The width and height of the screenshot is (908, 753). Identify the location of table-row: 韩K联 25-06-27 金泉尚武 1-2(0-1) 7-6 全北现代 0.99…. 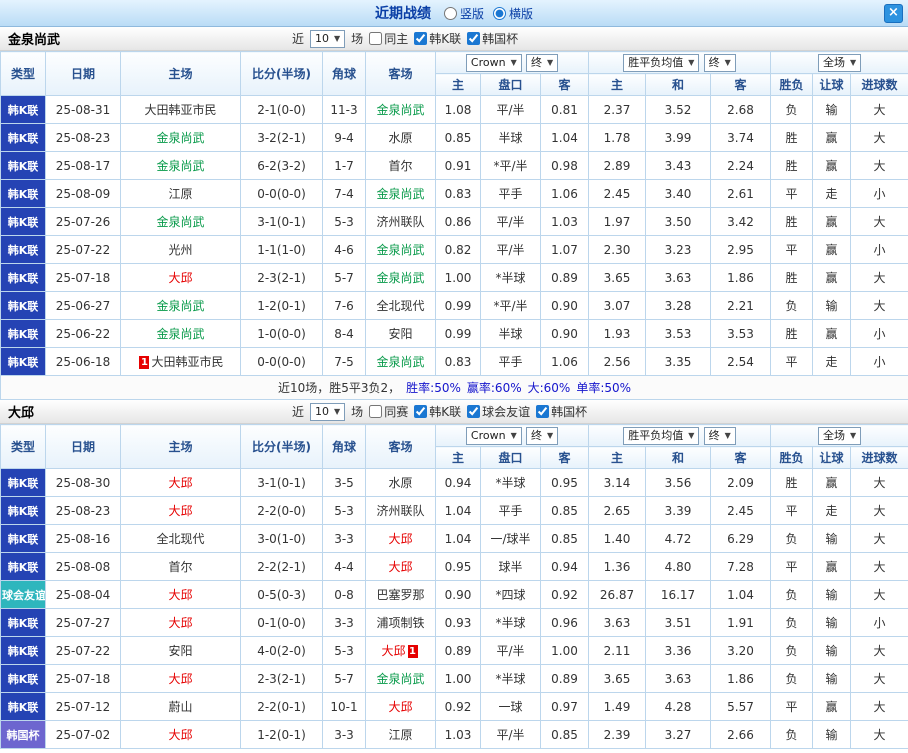
(454, 305).